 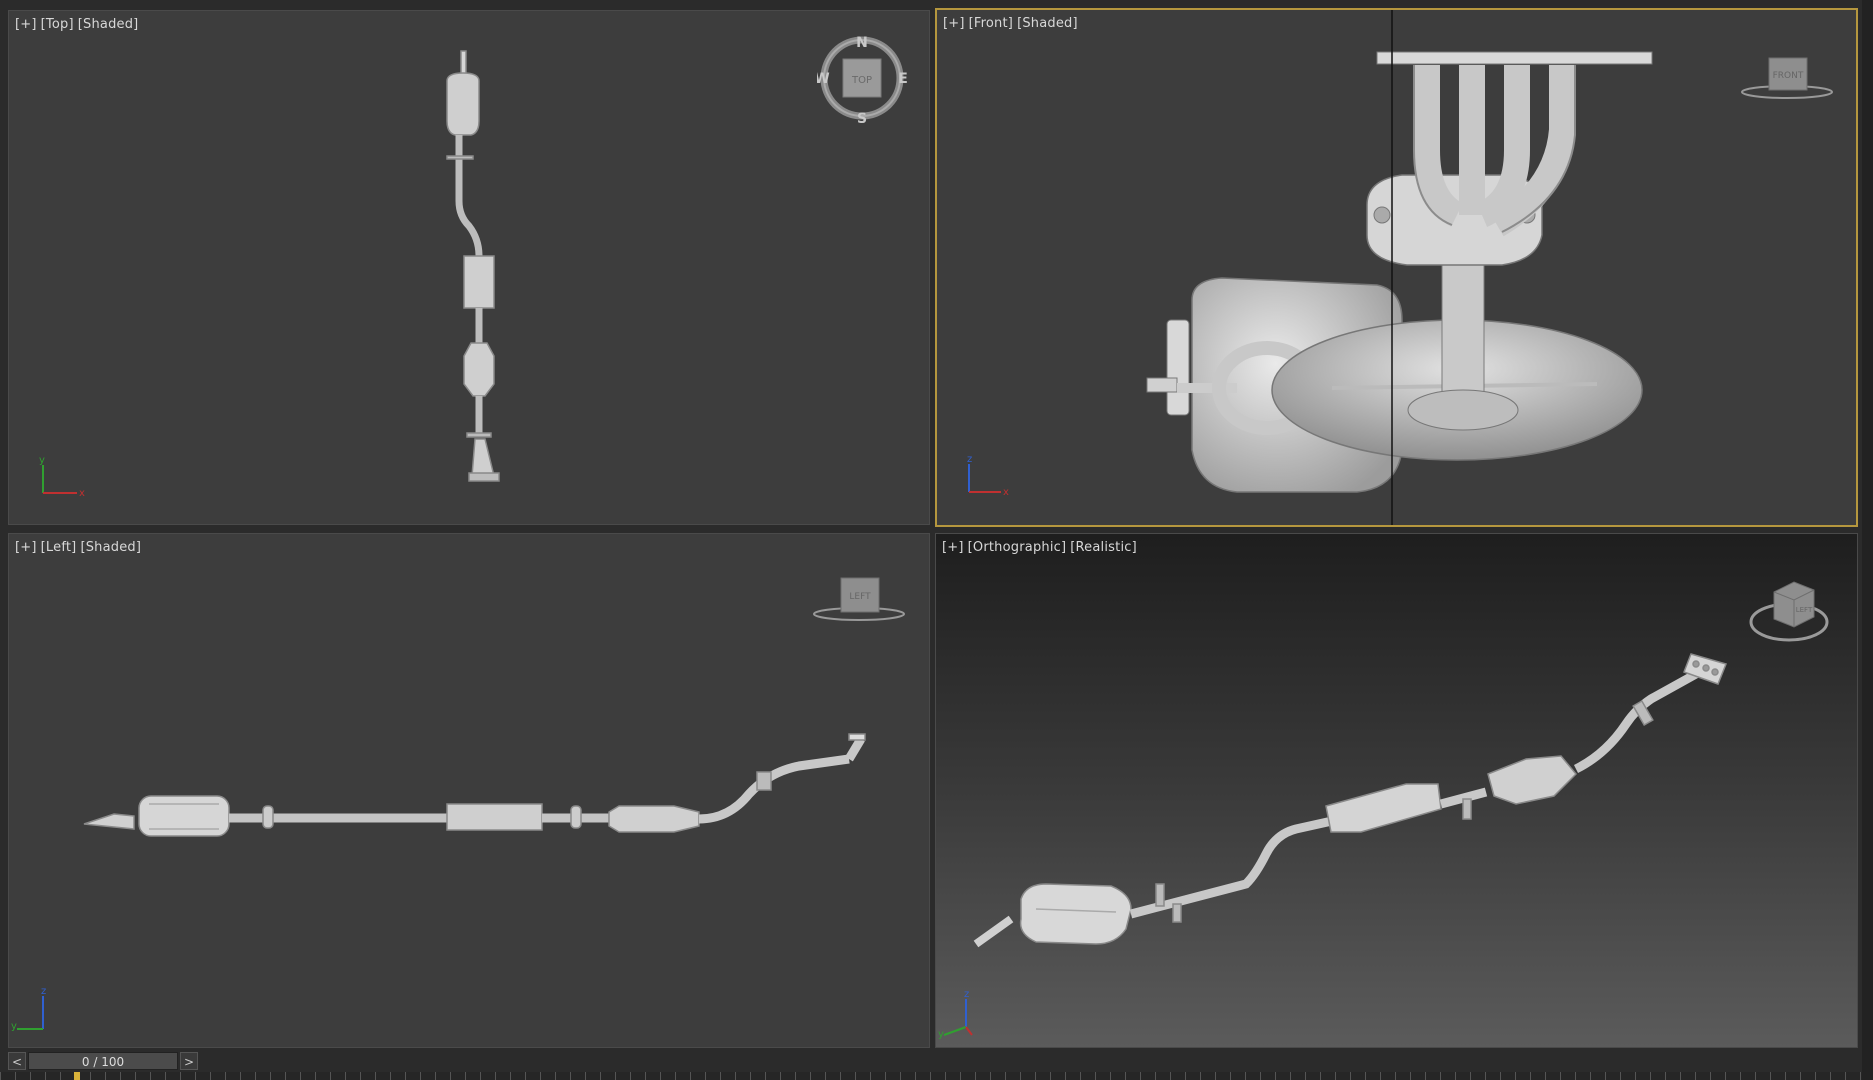 What do you see at coordinates (1867, 540) in the screenshot?
I see `command-panel-edge` at bounding box center [1867, 540].